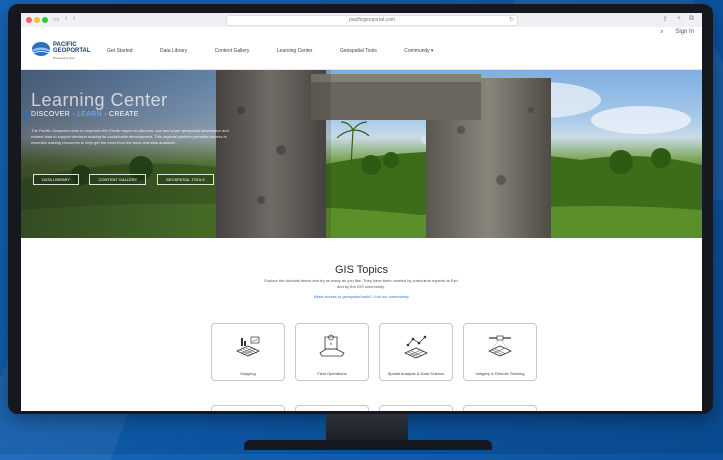  I want to click on hero-accent-bar, so click(27, 115).